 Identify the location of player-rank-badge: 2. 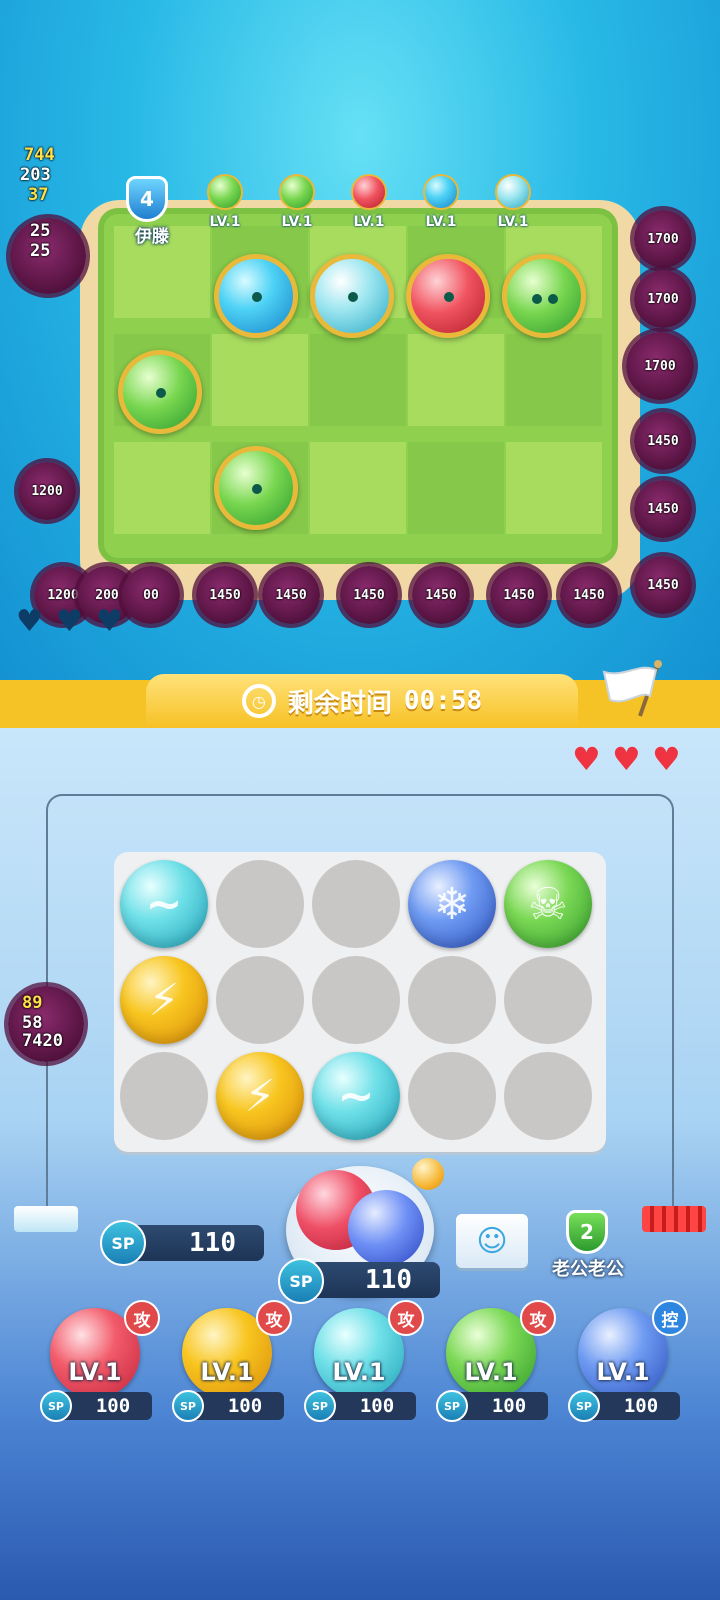
(587, 1232).